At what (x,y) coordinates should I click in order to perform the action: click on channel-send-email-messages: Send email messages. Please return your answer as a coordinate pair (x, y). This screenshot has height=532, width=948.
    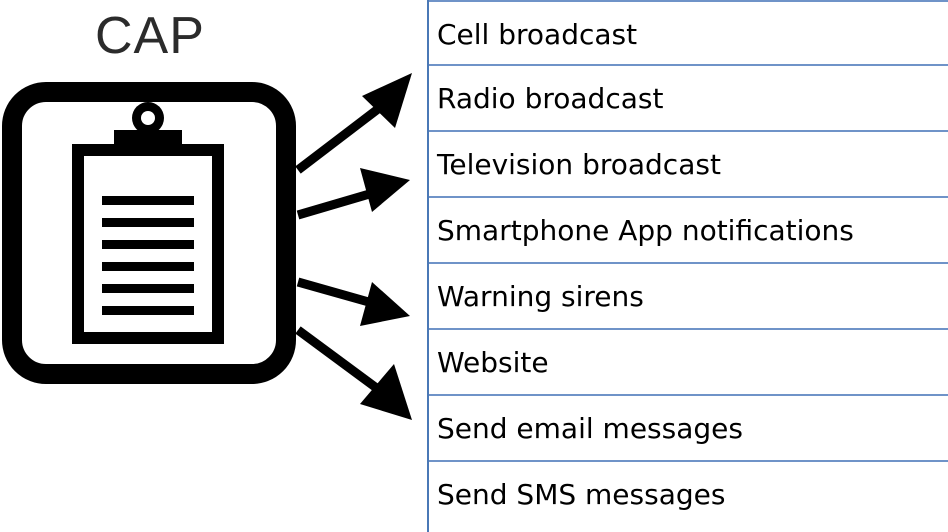
    Looking at the image, I should click on (688, 429).